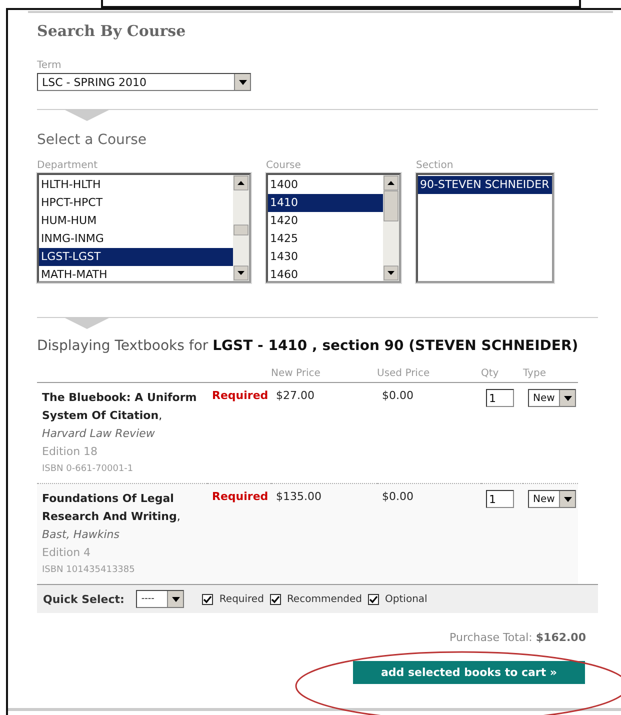 Image resolution: width=621 pixels, height=715 pixels. Describe the element at coordinates (469, 672) in the screenshot. I see `add-to-cart-button: add selected books to cart »` at that location.